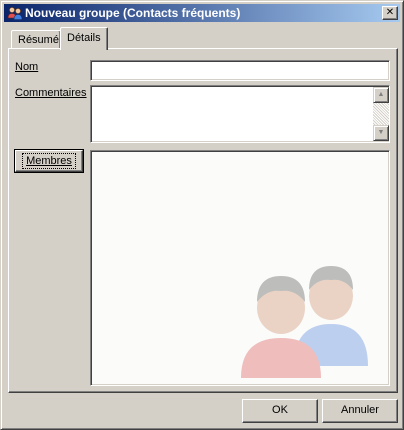 The width and height of the screenshot is (404, 430). I want to click on ok-button: OK, so click(280, 411).